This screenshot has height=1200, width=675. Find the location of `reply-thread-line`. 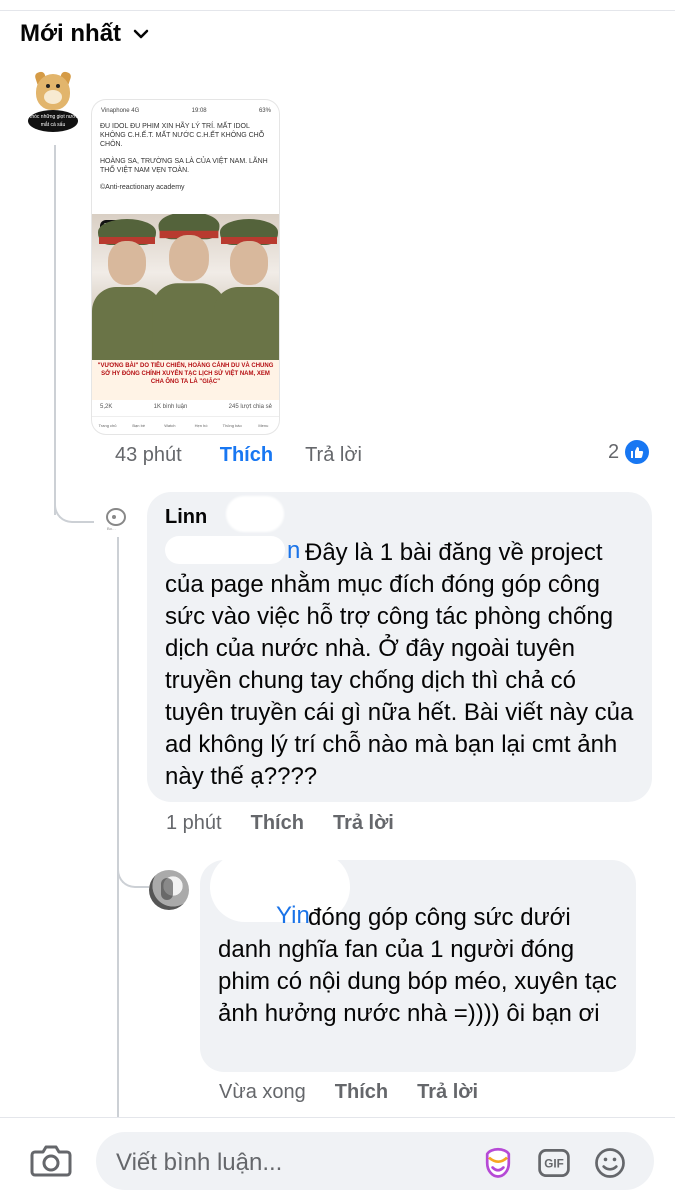

reply-thread-line is located at coordinates (118, 827).